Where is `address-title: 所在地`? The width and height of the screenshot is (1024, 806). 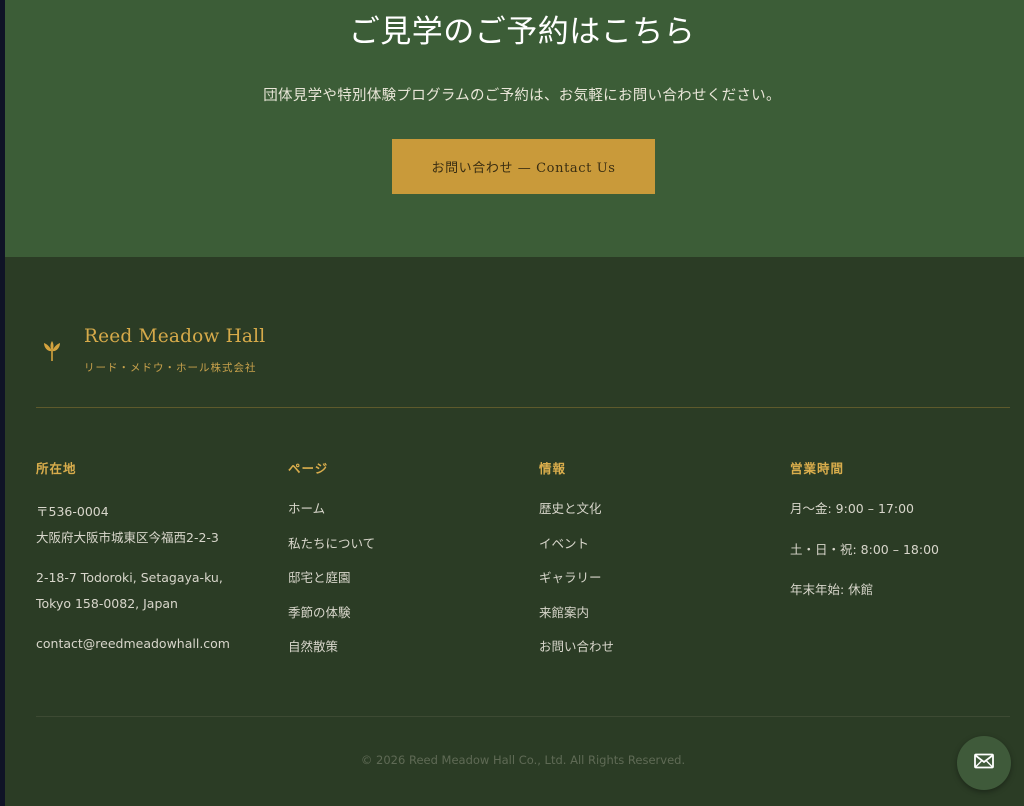
address-title: 所在地 is located at coordinates (56, 468).